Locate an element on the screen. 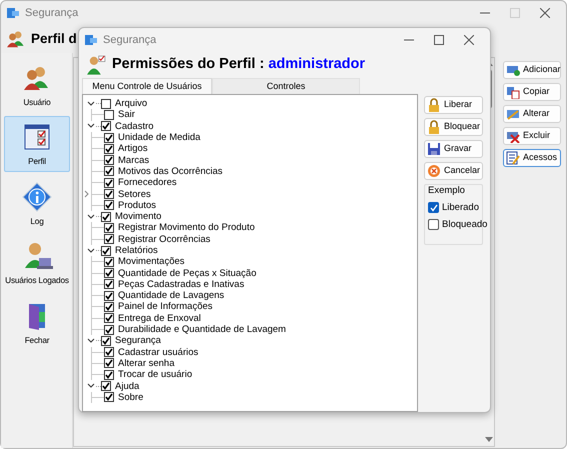  sidebar-item: Fechar is located at coordinates (37, 322).